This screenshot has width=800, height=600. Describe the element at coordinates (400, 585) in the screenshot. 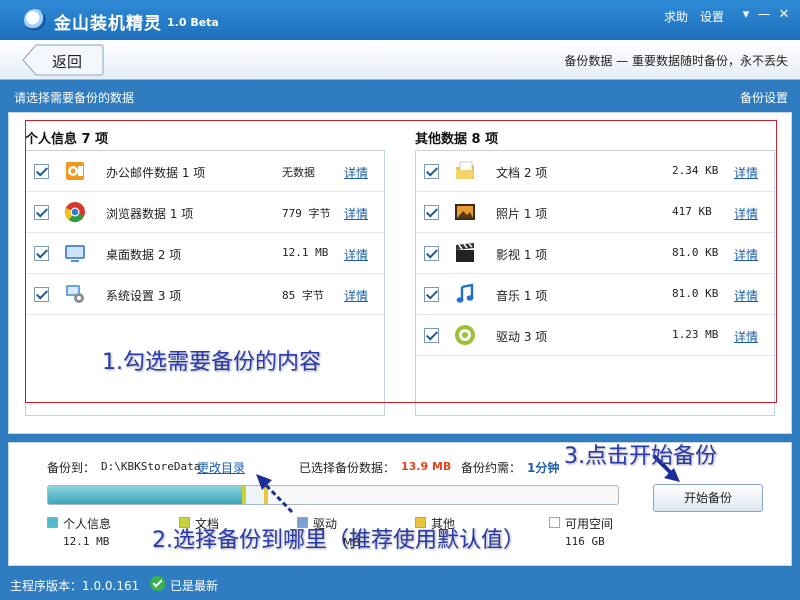

I see `status-bar: 主程序版本：1.0.0.161 已是最新` at that location.